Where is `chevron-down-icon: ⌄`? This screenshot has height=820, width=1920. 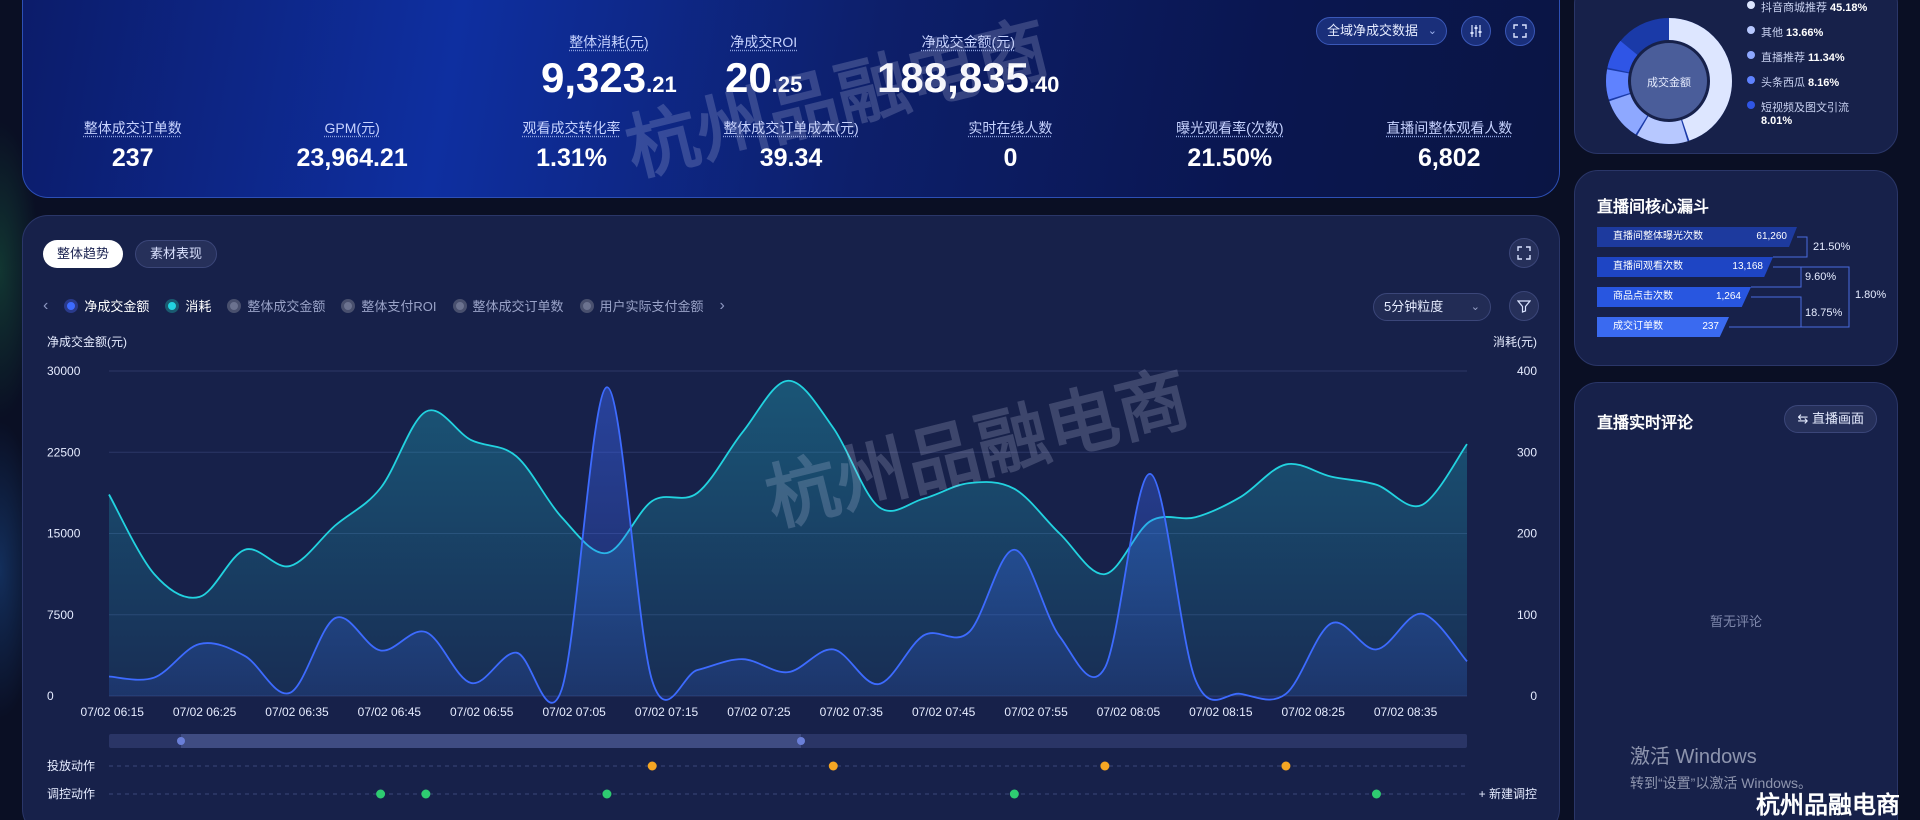
chevron-down-icon: ⌄ is located at coordinates (1432, 31).